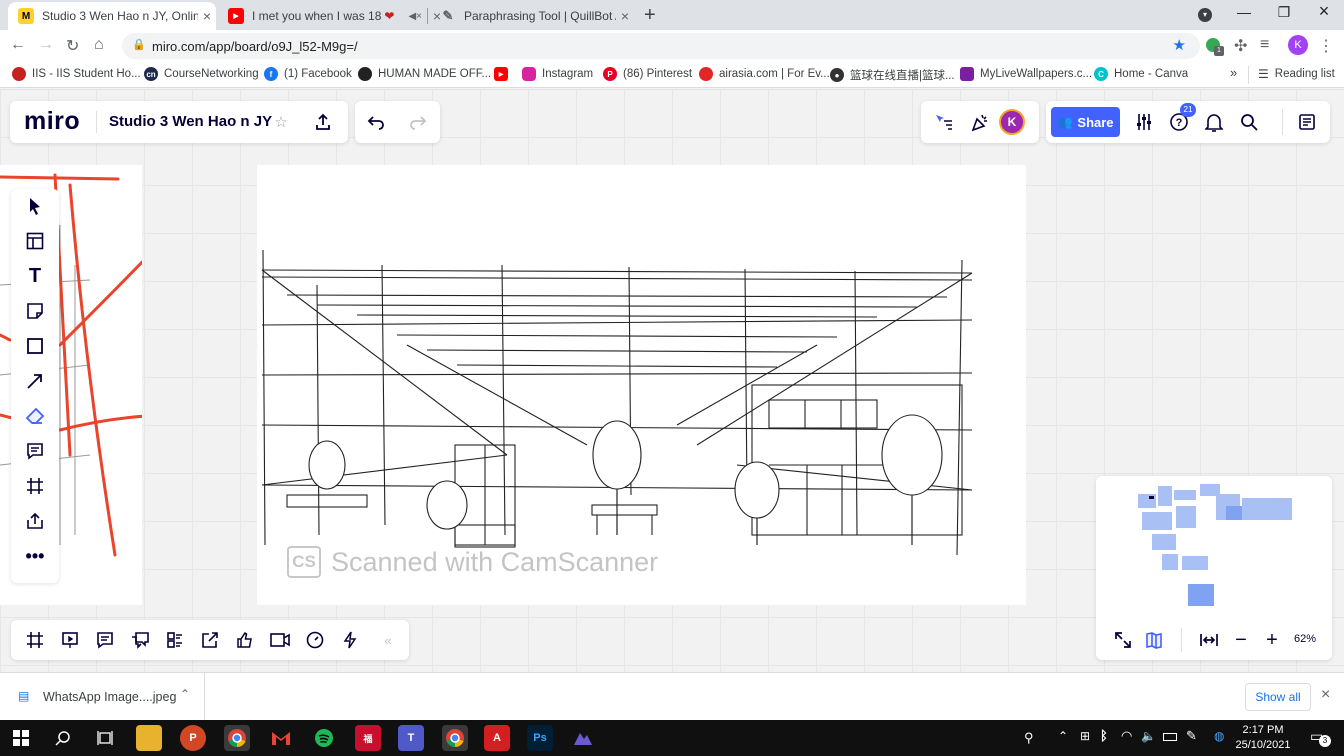 The height and width of the screenshot is (756, 1344). I want to click on maximize-icon: ❐, so click(1284, 12).